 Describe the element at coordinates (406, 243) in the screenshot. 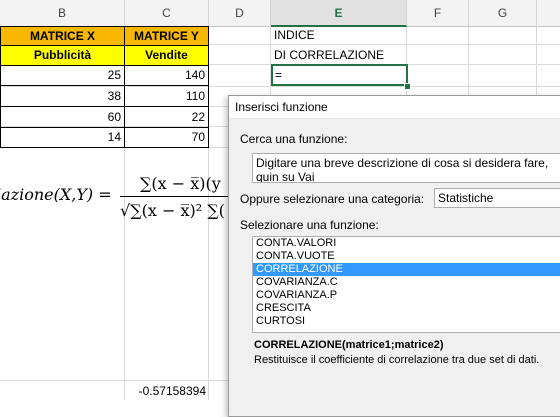

I see `list-item: CONTA.VALORI` at that location.